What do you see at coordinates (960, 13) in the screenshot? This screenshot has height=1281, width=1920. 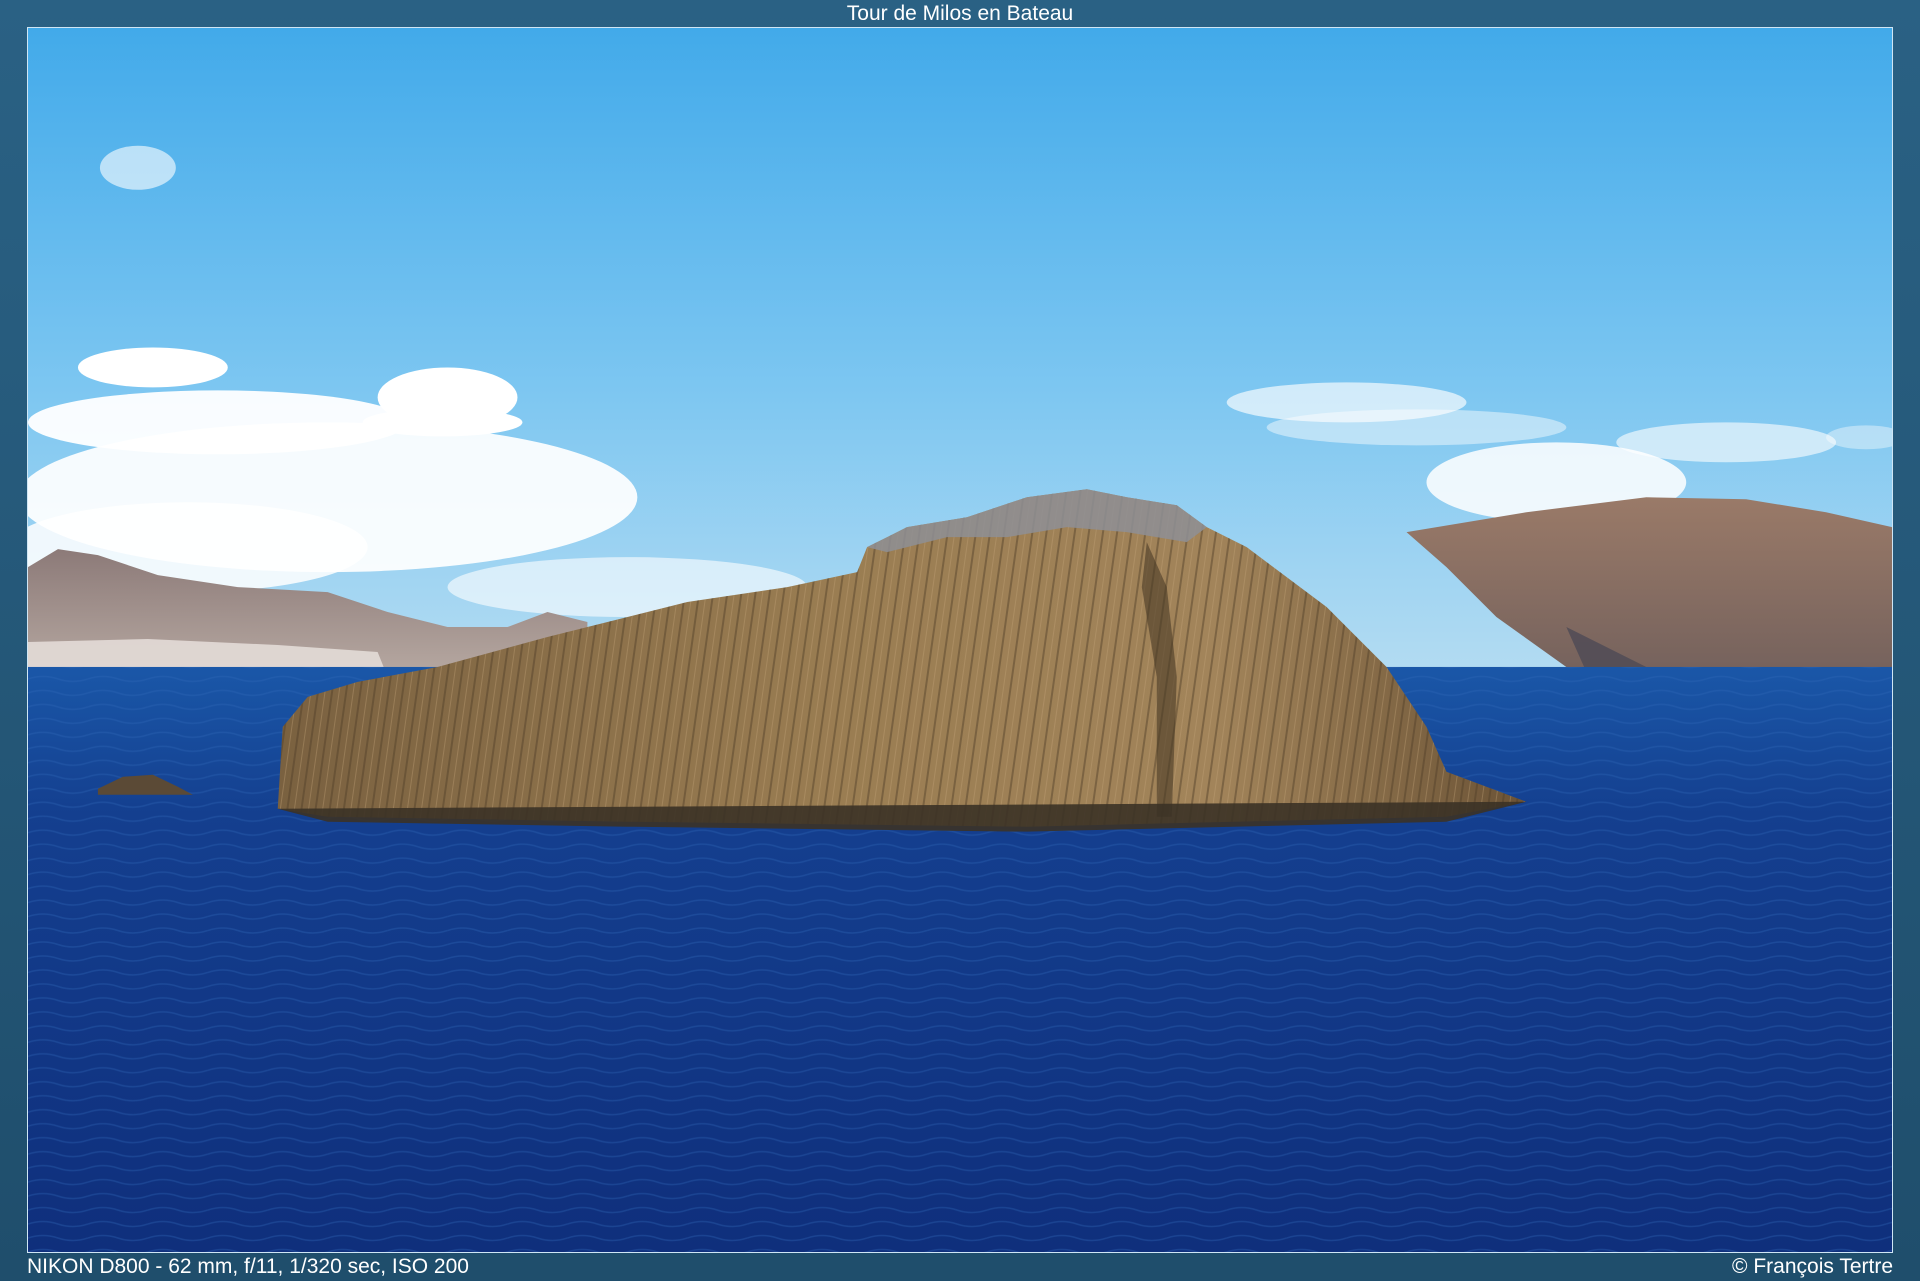 I see `photo-title: Tour de Milos en Bateau` at bounding box center [960, 13].